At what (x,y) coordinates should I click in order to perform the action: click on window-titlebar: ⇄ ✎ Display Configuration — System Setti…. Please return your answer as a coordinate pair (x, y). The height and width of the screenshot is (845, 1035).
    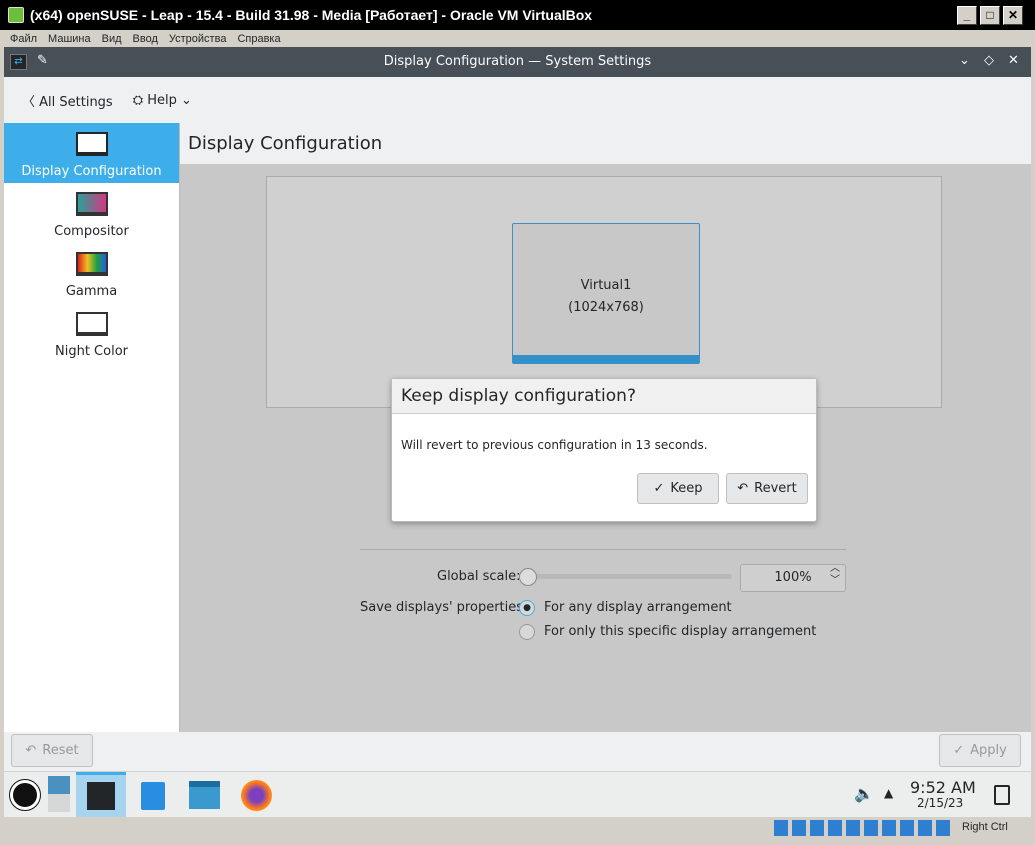
    Looking at the image, I should click on (517, 62).